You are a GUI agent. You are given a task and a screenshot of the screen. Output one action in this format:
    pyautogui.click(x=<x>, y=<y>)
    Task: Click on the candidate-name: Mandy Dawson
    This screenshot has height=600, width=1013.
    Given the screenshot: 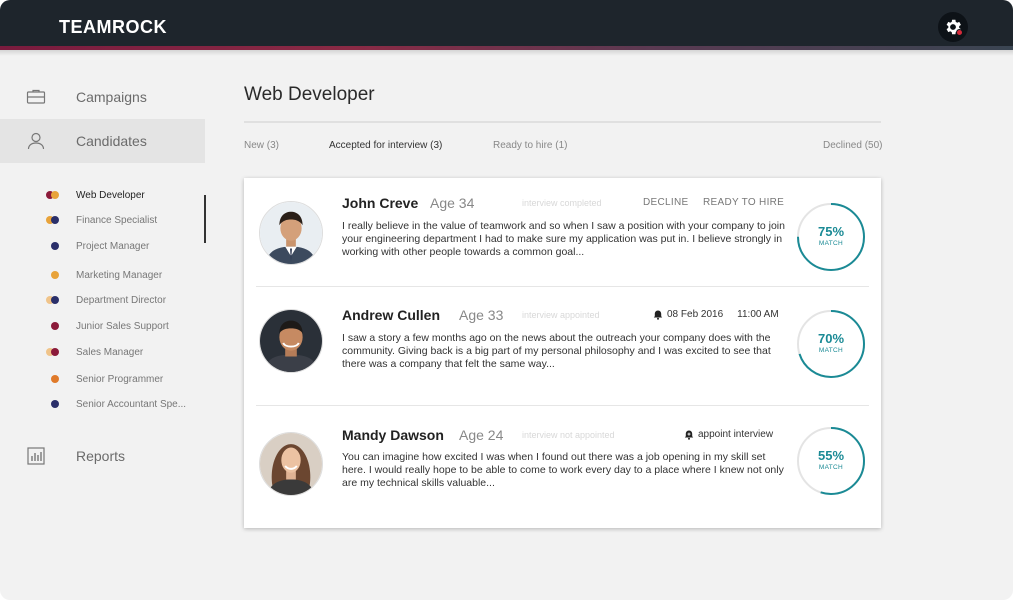 What is the action you would take?
    pyautogui.click(x=393, y=435)
    